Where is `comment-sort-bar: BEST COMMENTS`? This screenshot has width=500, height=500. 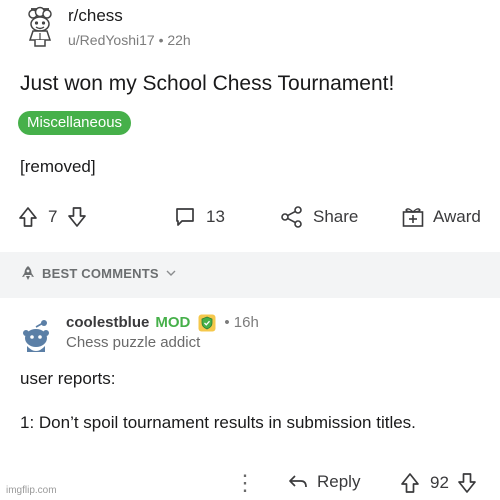
comment-sort-bar: BEST COMMENTS is located at coordinates (250, 275).